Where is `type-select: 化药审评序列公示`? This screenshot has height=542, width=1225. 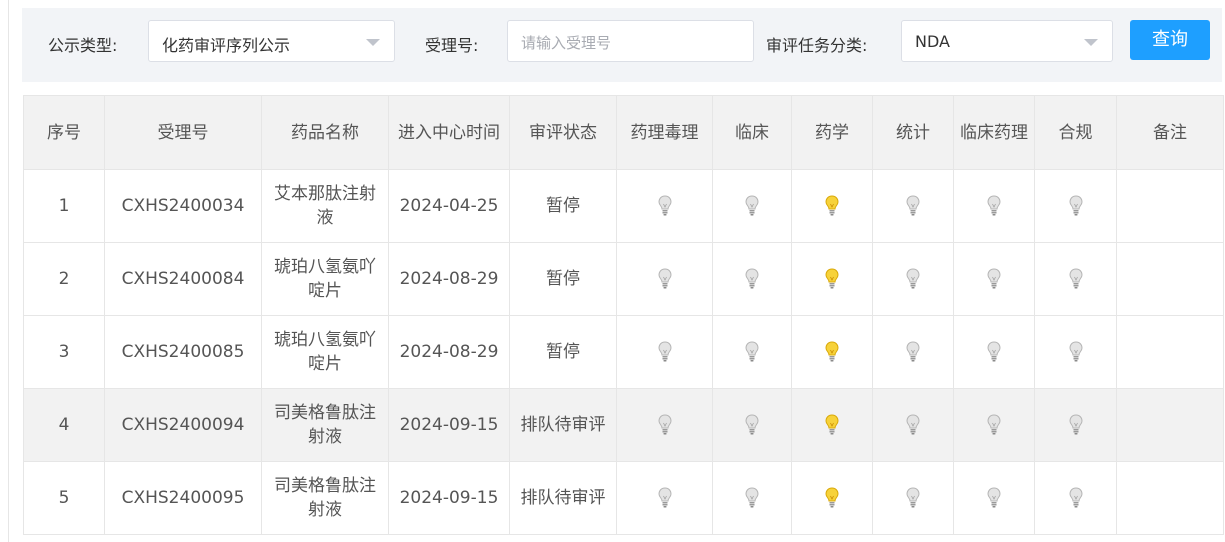 type-select: 化药审评序列公示 is located at coordinates (271, 41).